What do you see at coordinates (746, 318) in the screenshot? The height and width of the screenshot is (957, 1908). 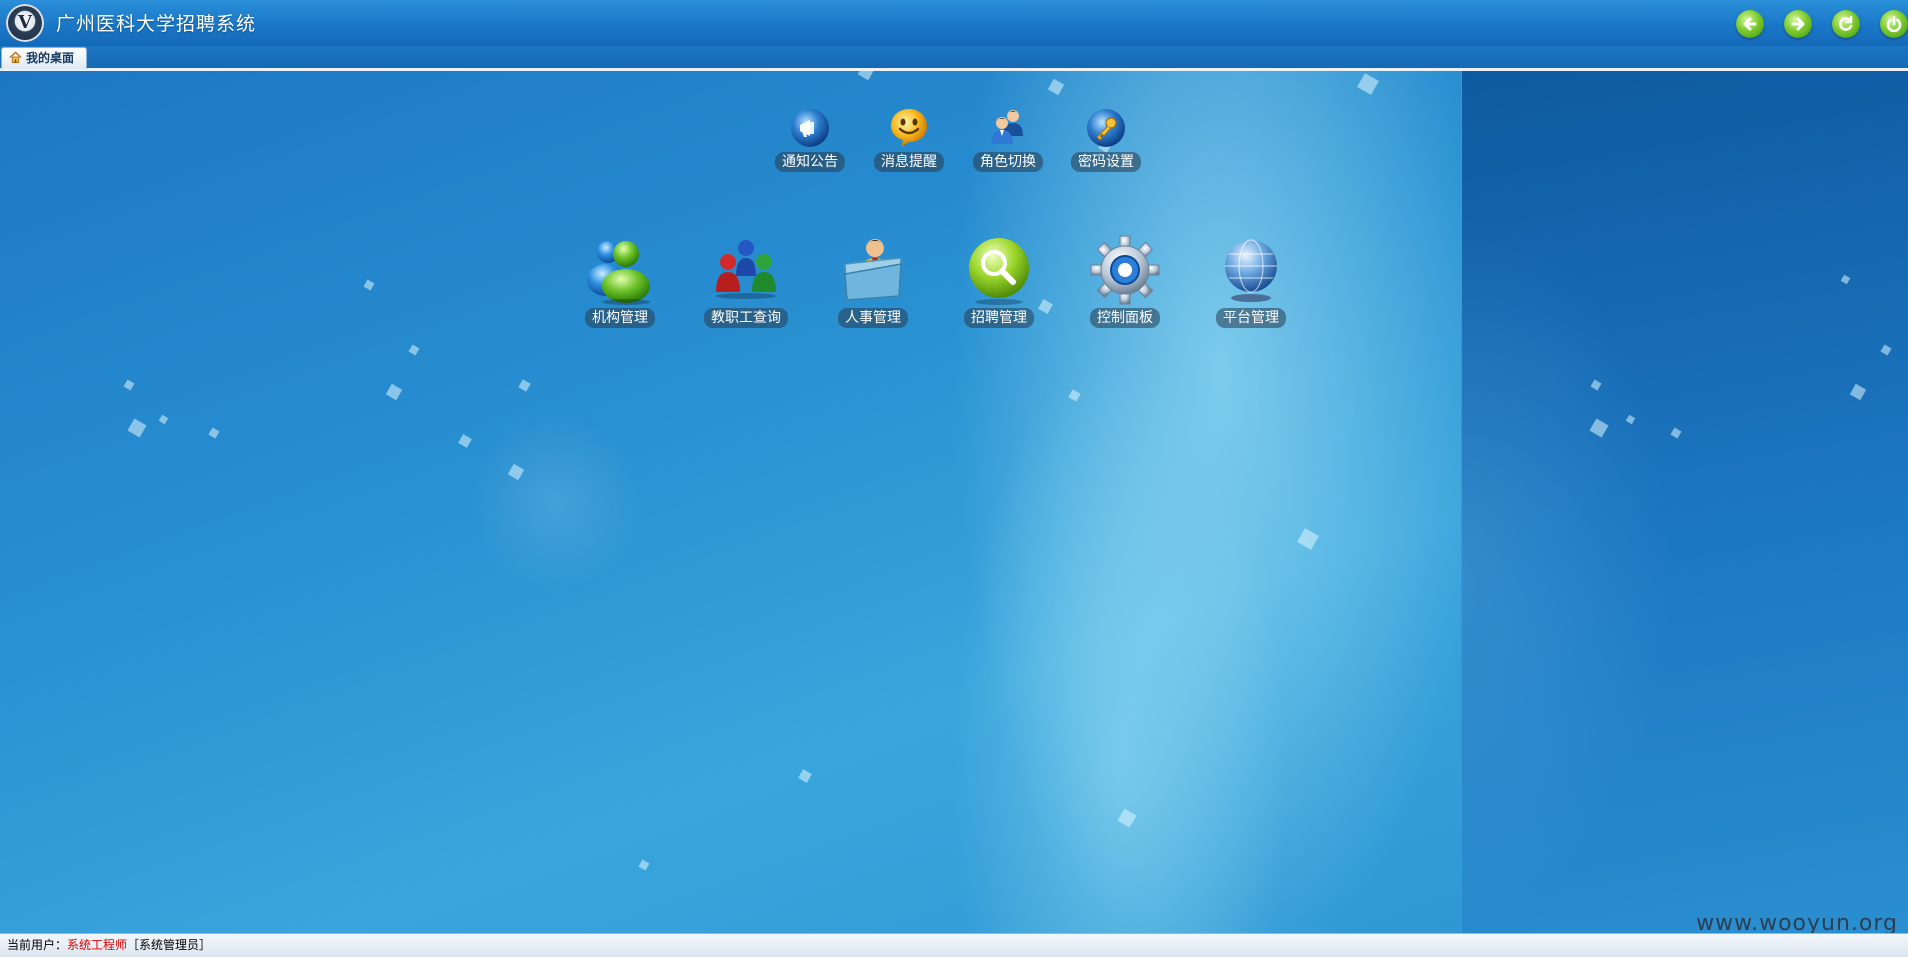 I see `shortcut-label: 教职工查询` at bounding box center [746, 318].